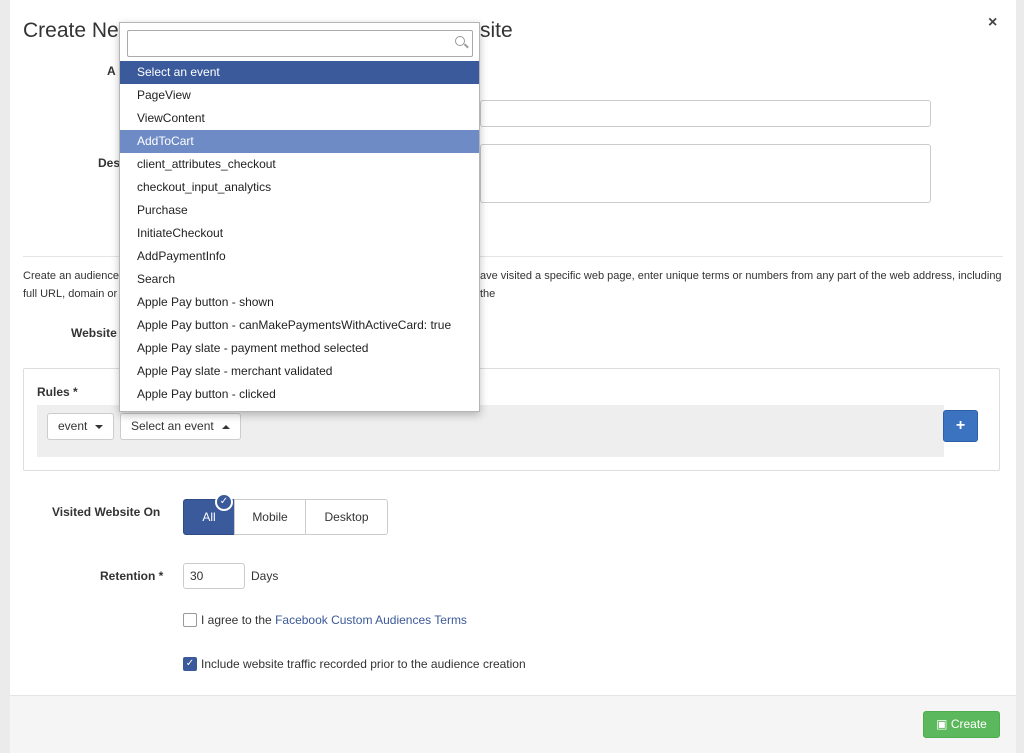  I want to click on checkmark-icon: ✓, so click(224, 502).